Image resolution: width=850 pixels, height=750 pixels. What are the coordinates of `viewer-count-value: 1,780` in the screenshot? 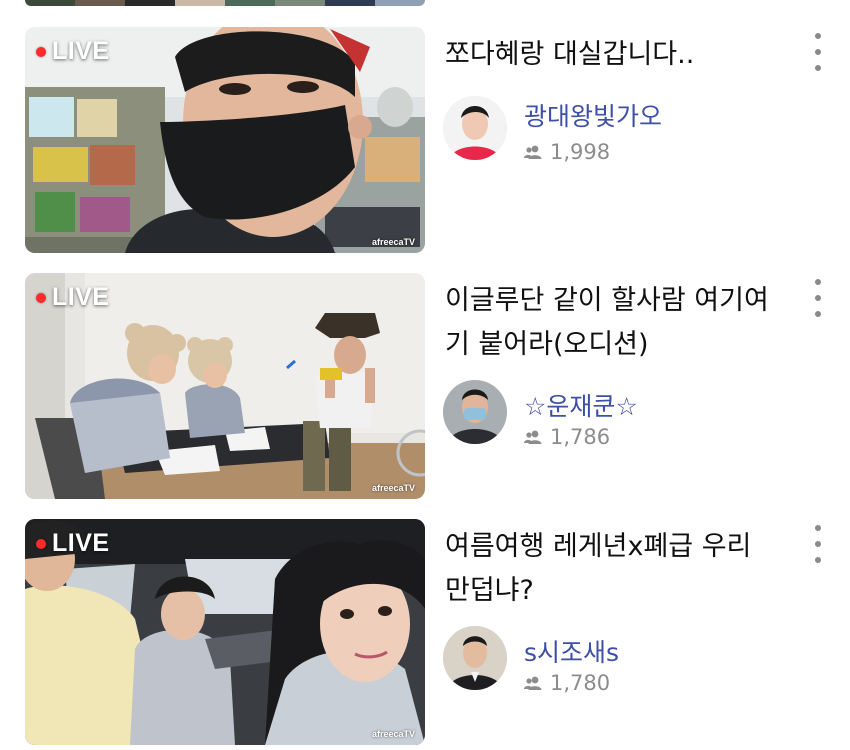 It's located at (580, 683).